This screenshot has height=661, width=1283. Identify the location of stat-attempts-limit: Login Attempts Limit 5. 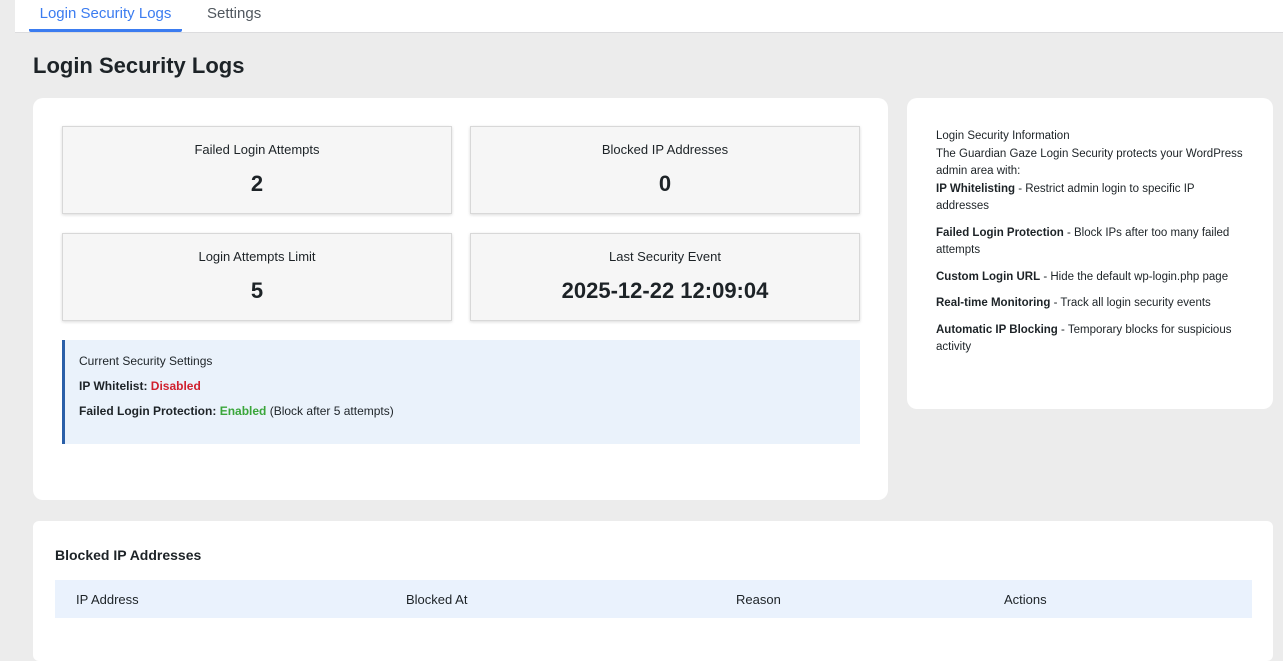
(257, 277).